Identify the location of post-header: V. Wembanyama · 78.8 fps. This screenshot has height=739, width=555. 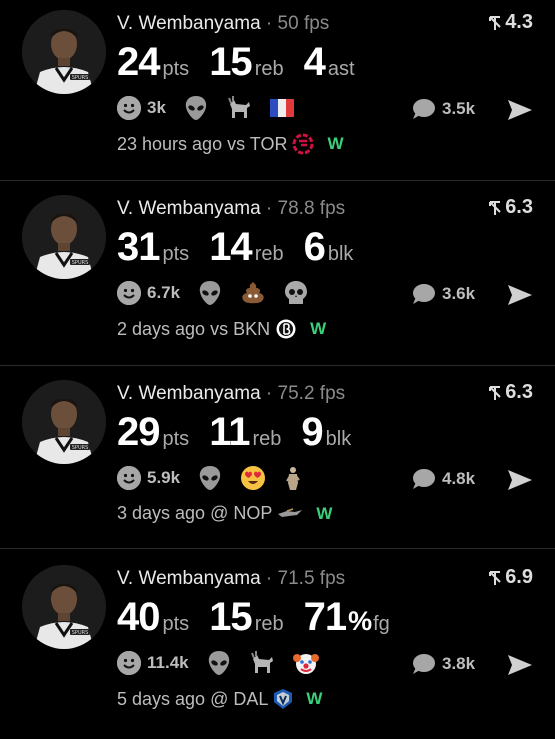
(231, 209).